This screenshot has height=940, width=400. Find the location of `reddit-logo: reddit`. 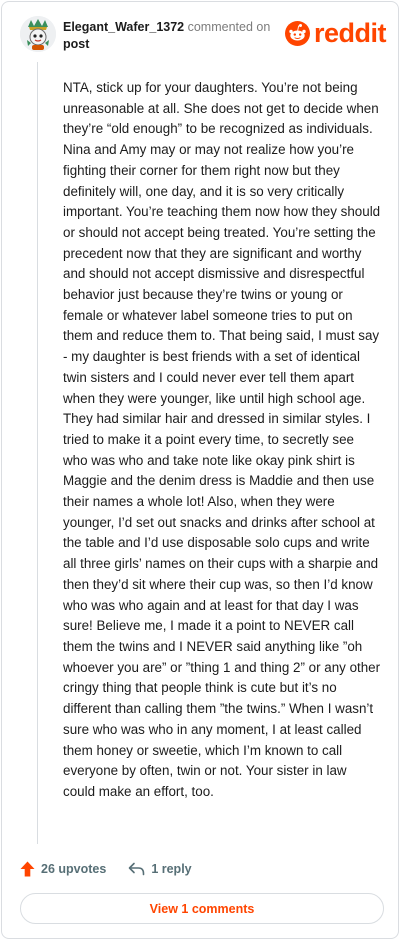

reddit-logo: reddit is located at coordinates (335, 32).